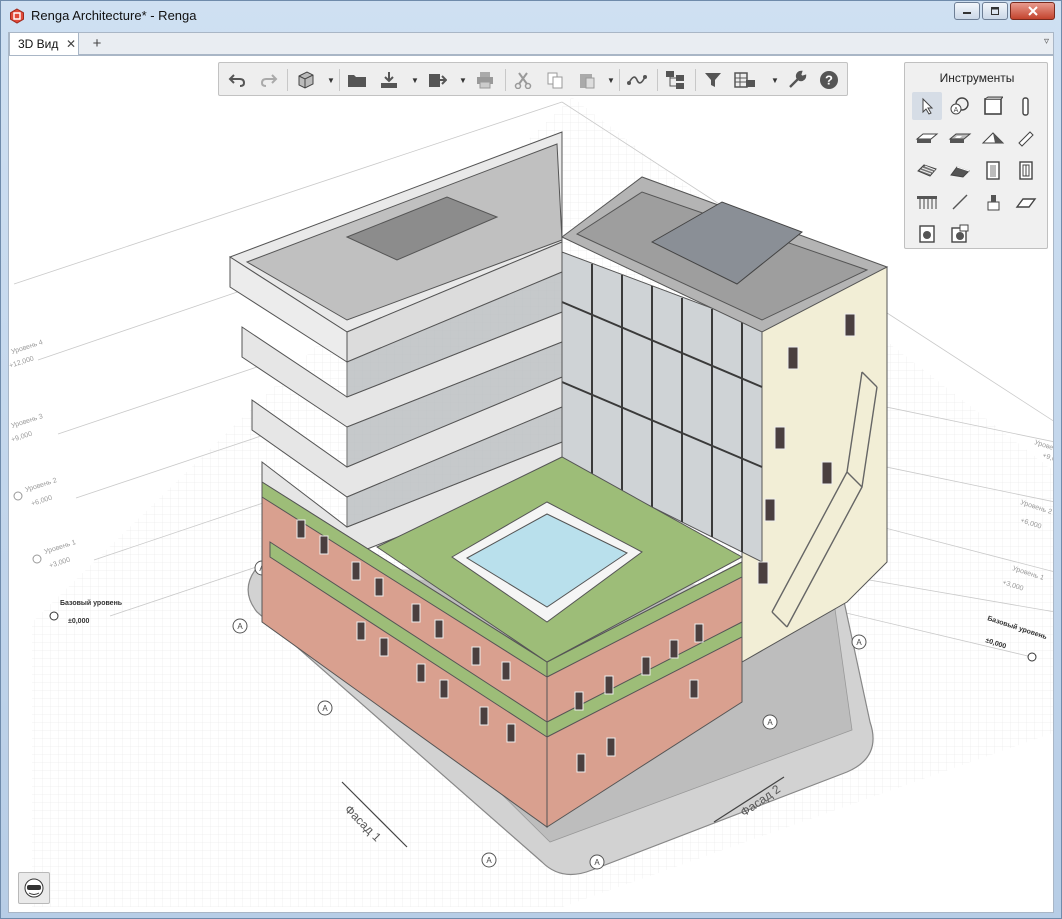 The height and width of the screenshot is (919, 1062). Describe the element at coordinates (775, 80) in the screenshot. I see `visibility-dropdown-icon: ▼` at that location.